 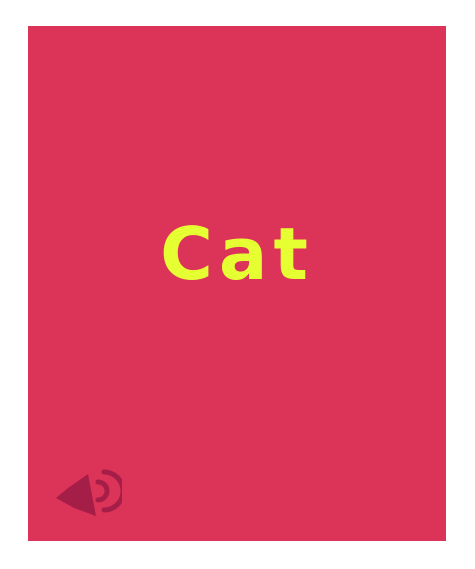 I want to click on speaker-icon, so click(x=86, y=490).